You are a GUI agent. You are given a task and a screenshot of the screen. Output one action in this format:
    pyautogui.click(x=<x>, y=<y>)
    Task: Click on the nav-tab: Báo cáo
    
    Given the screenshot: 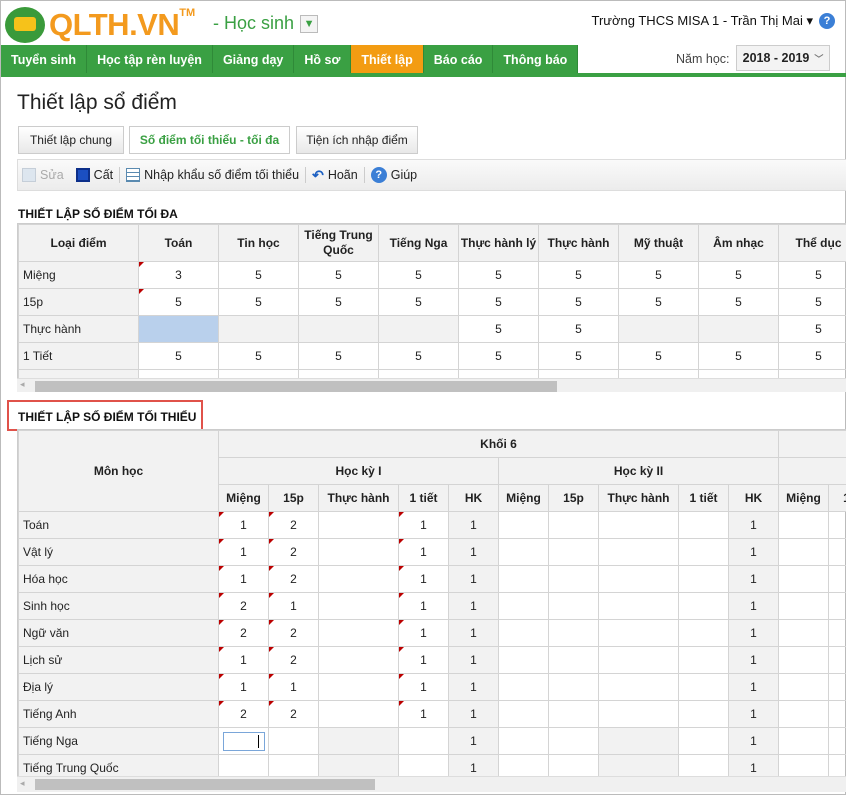 What is the action you would take?
    pyautogui.click(x=458, y=59)
    